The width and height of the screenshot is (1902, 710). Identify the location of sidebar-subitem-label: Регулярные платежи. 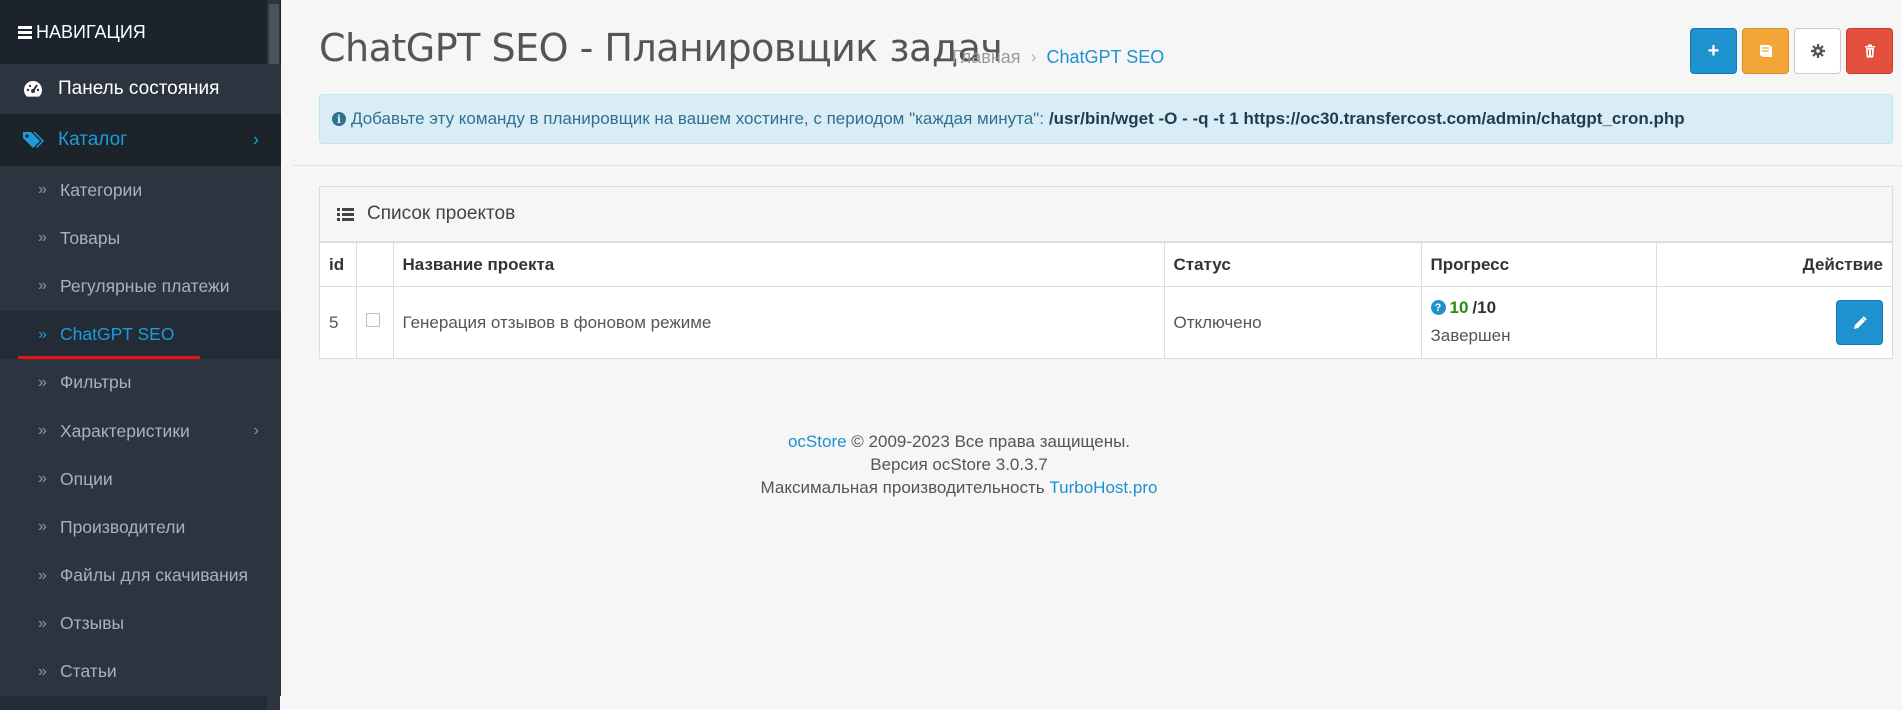
(145, 285).